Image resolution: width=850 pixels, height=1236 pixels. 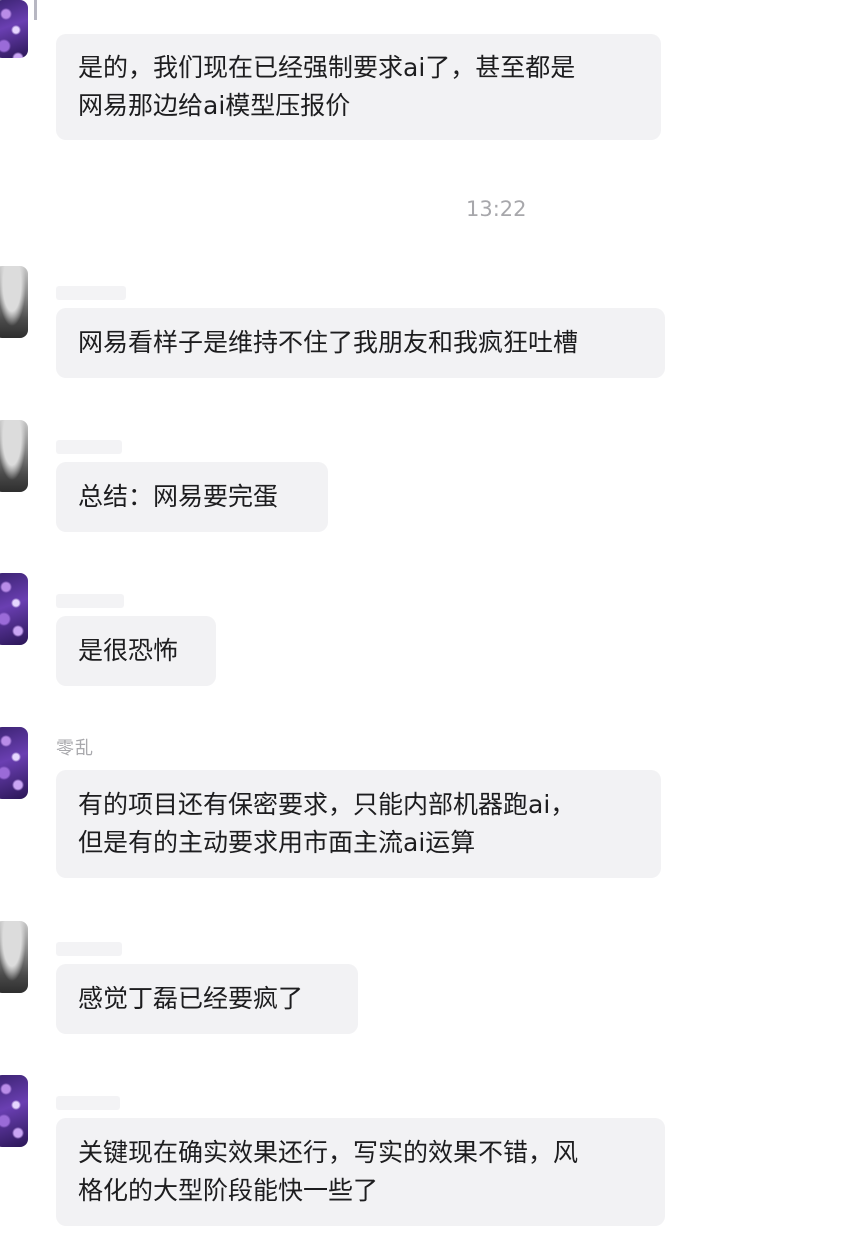 I want to click on message-bubble: 是很恐怖, so click(x=136, y=651).